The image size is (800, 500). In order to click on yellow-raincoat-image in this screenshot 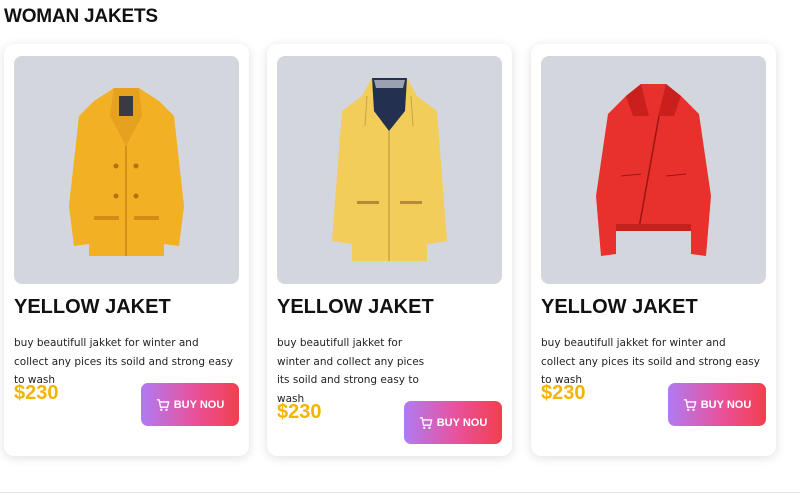, I will do `click(389, 169)`.